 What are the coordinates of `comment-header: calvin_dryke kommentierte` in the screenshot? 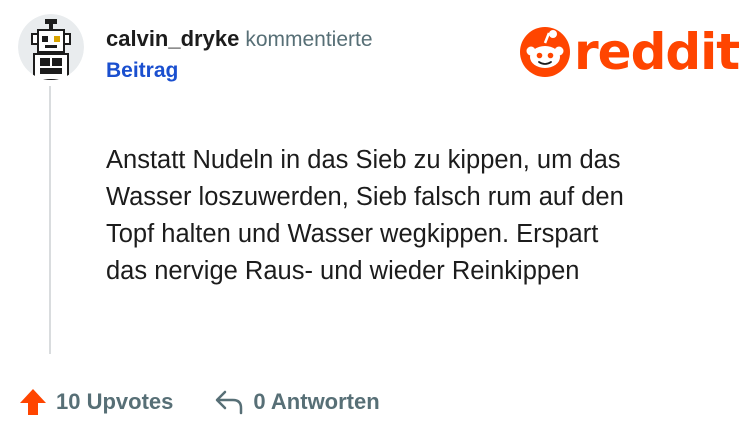 It's located at (239, 40).